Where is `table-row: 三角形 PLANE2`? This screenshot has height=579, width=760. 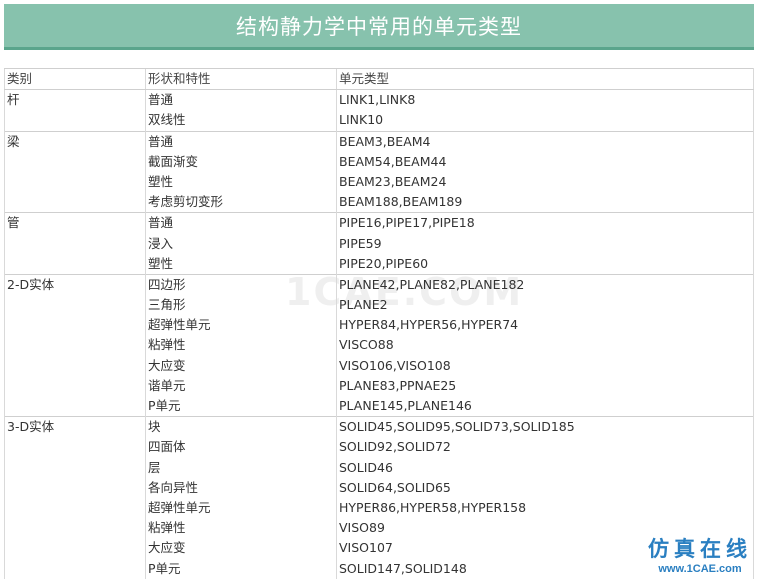 table-row: 三角形 PLANE2 is located at coordinates (379, 305).